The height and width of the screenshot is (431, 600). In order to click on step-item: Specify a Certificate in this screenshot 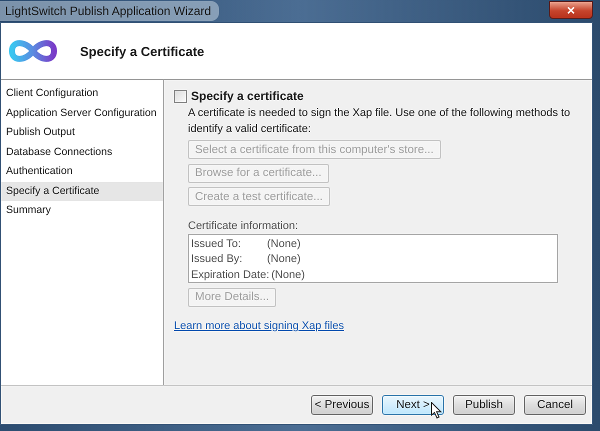, I will do `click(82, 191)`.